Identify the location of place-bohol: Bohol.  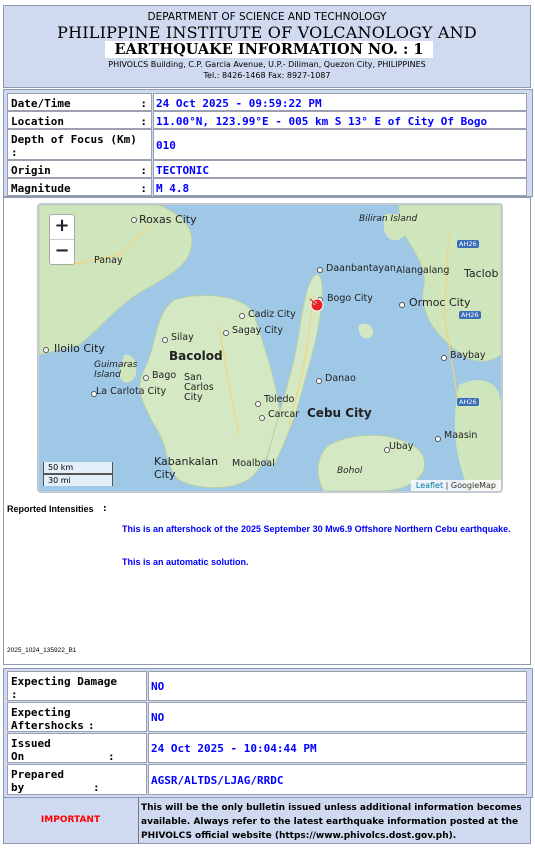
(350, 471).